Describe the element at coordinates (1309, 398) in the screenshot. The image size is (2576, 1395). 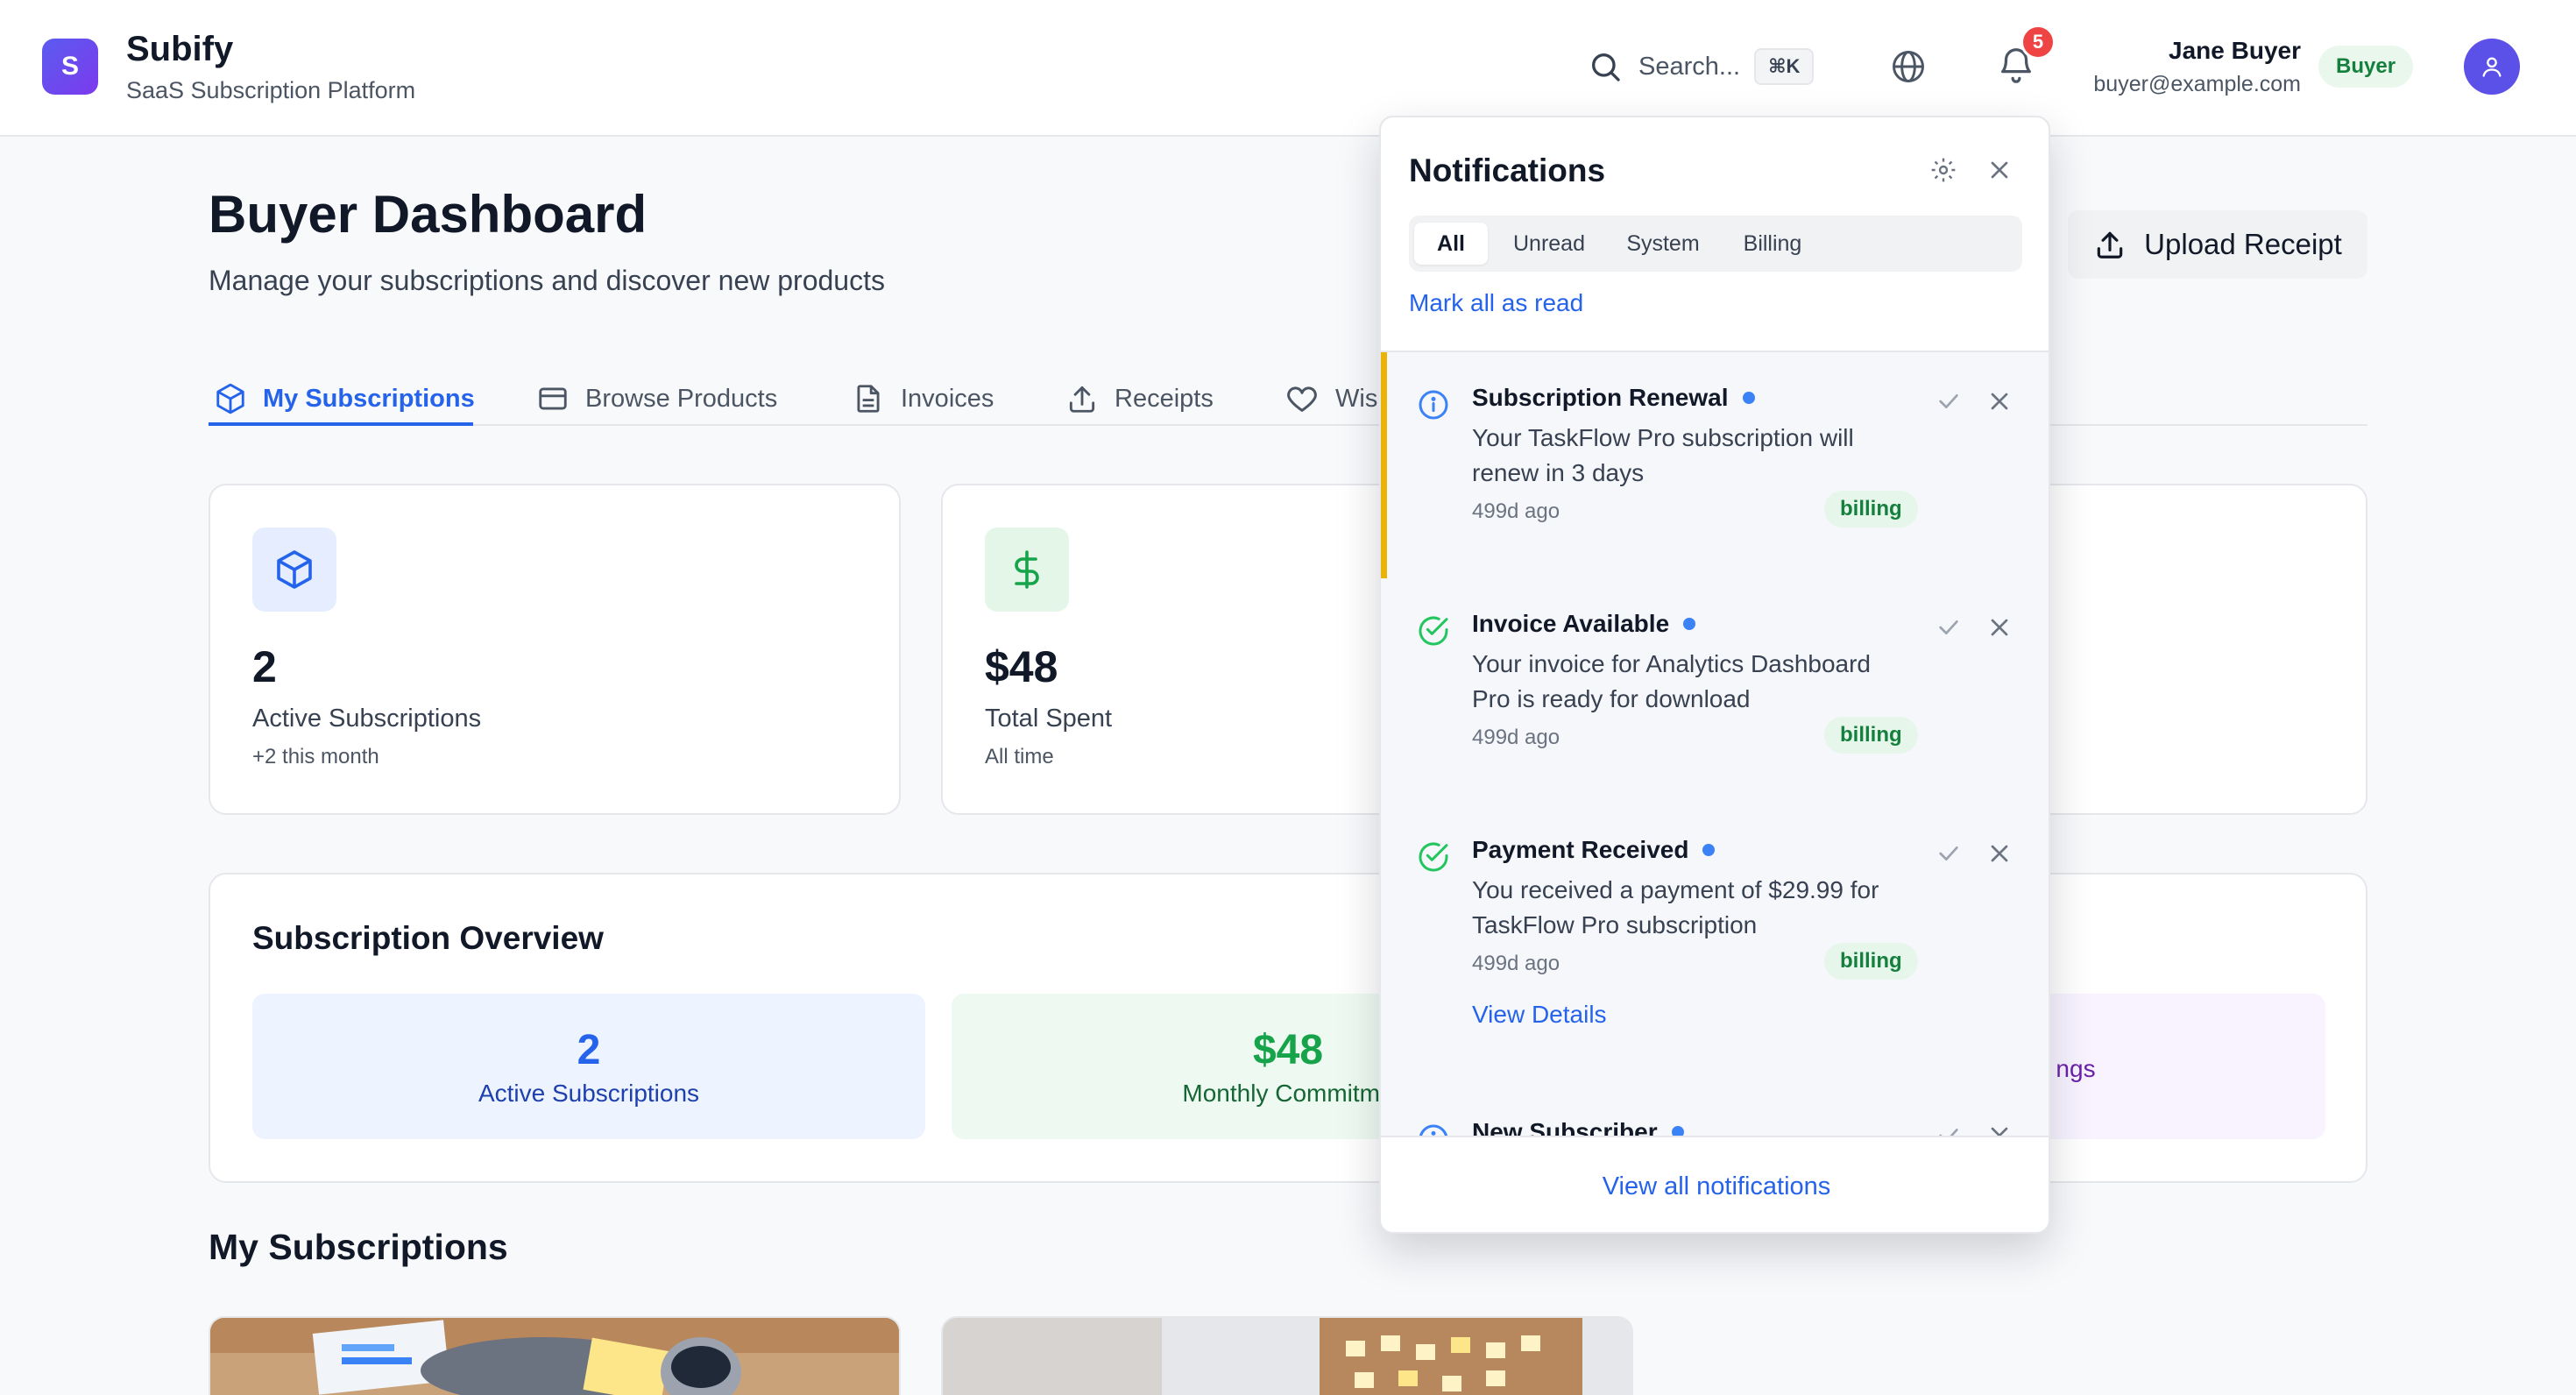
I see `heart-icon` at that location.